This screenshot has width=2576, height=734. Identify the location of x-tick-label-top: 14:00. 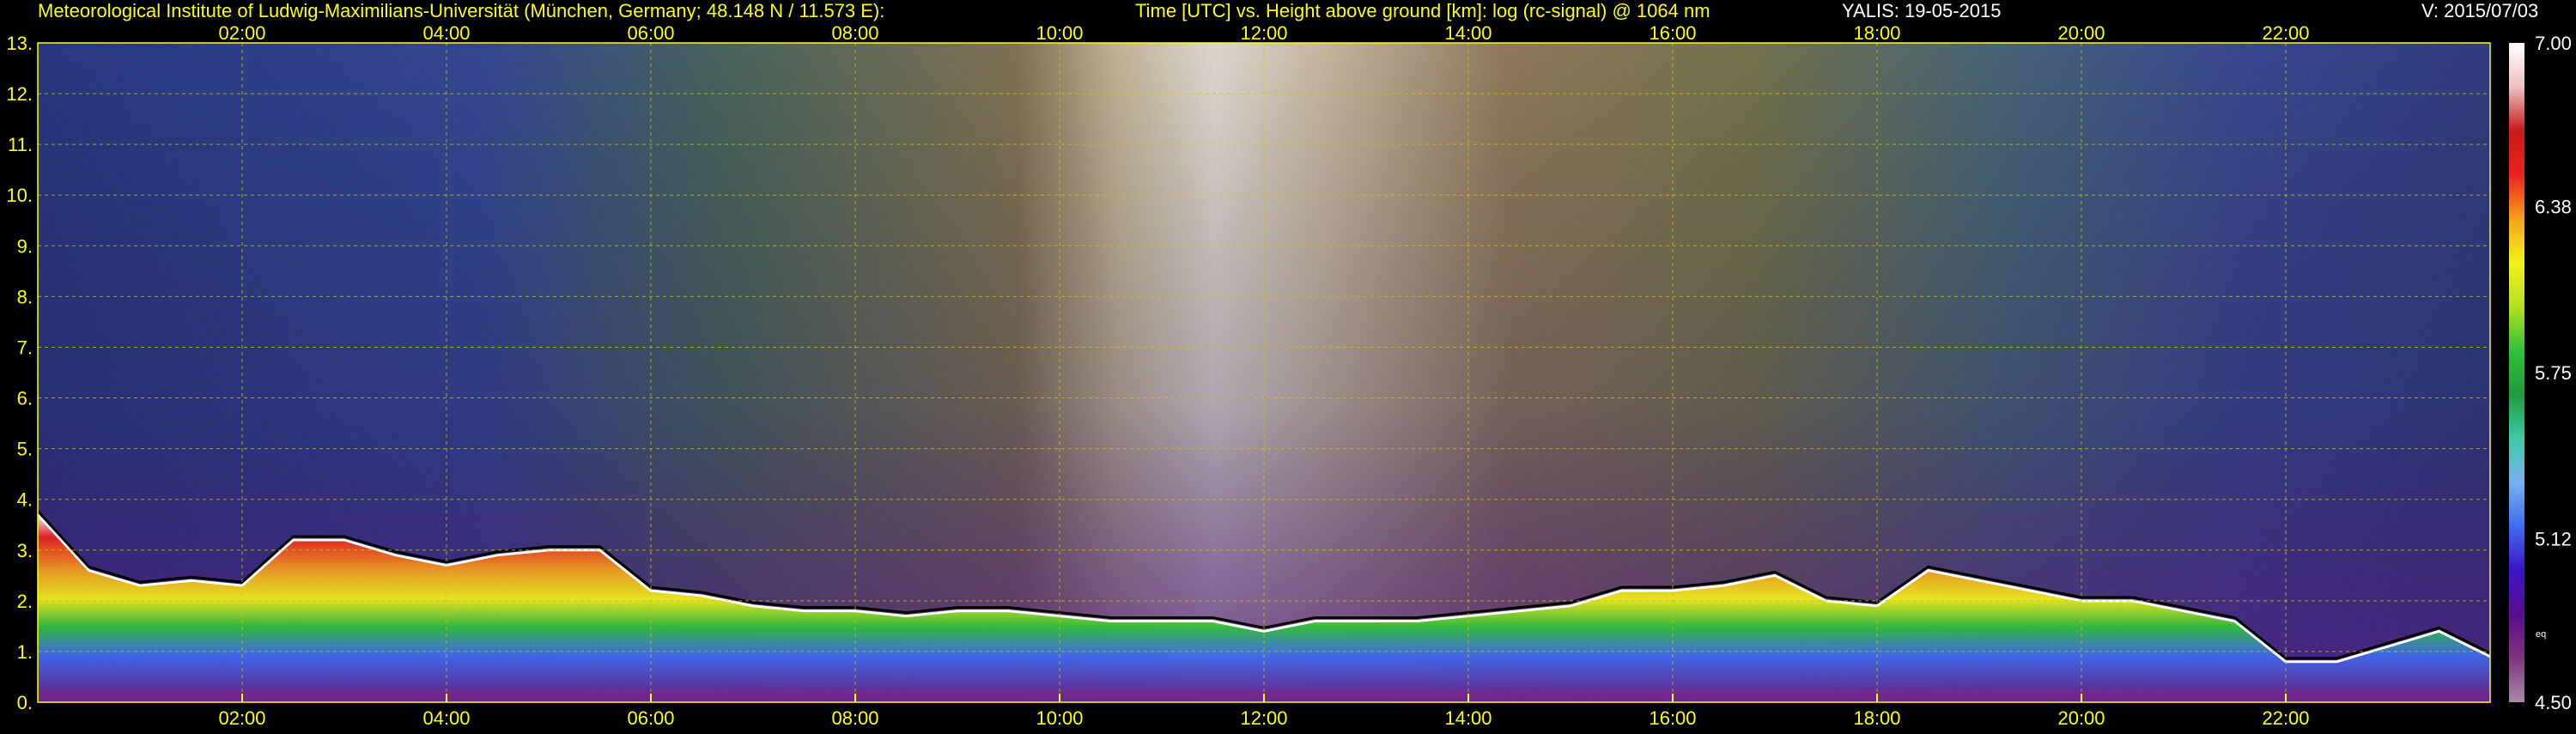
(1468, 33).